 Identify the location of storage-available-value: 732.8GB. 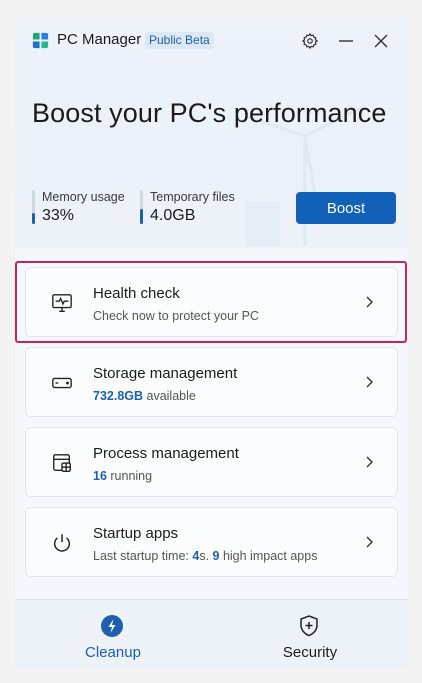
(118, 396).